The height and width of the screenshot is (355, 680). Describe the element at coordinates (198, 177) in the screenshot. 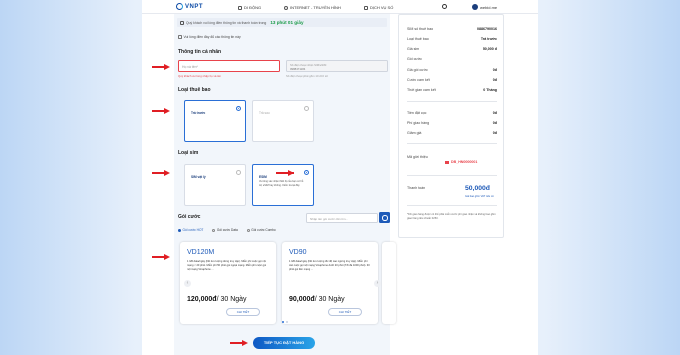

I see `card-label: SIM vật lý` at that location.